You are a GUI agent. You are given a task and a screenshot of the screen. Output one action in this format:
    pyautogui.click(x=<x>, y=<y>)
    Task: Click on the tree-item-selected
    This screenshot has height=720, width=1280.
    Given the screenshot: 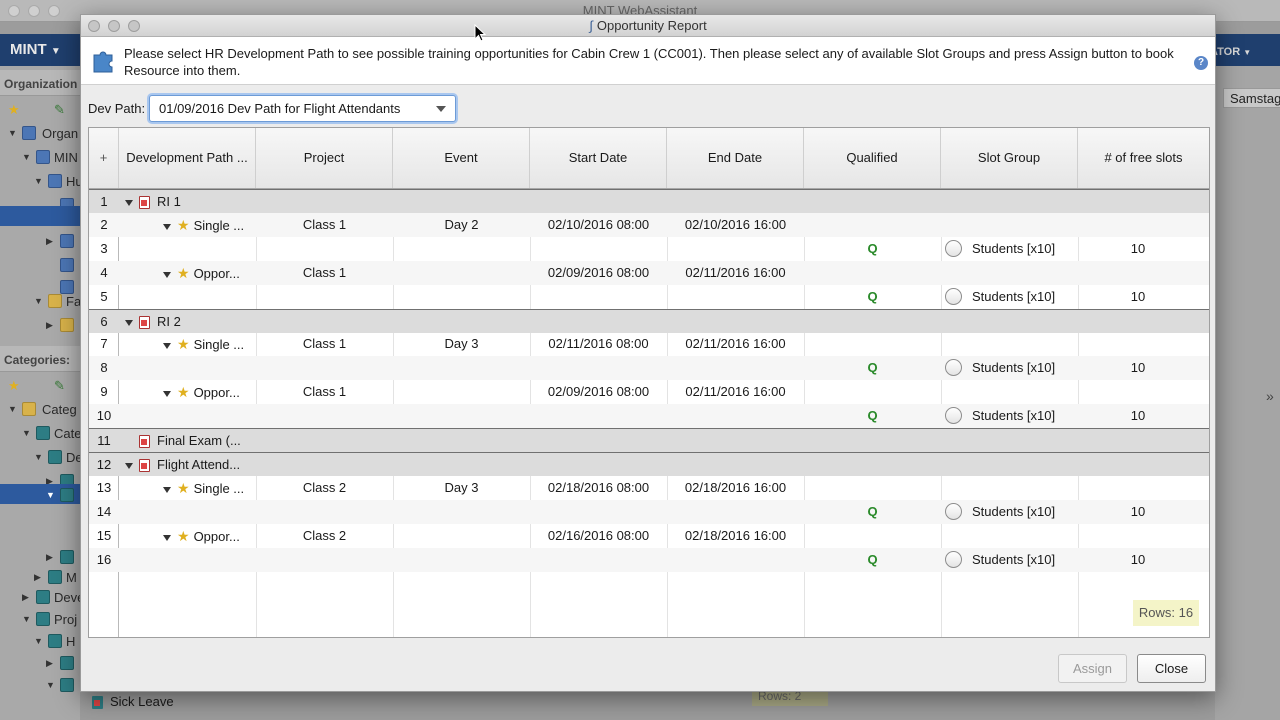 What is the action you would take?
    pyautogui.click(x=40, y=216)
    